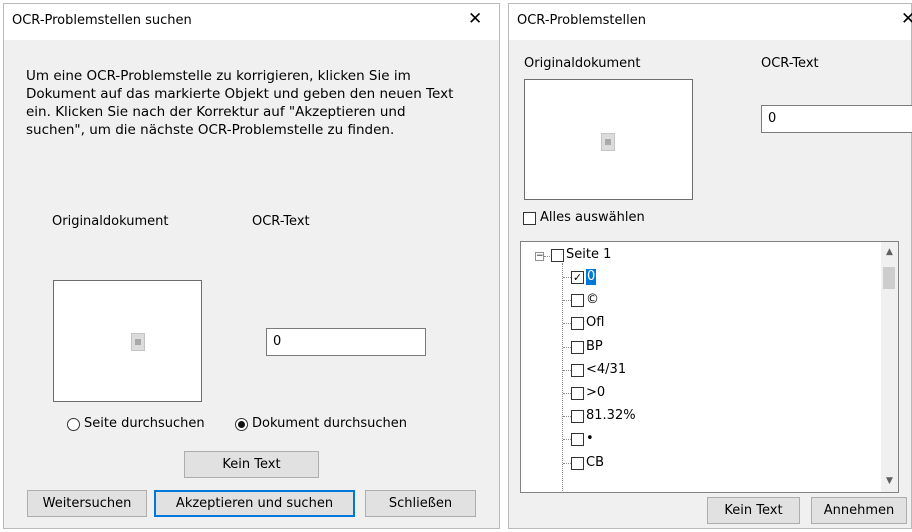 This screenshot has width=912, height=532. Describe the element at coordinates (889, 481) in the screenshot. I see `chevron-down-icon: ▼` at that location.